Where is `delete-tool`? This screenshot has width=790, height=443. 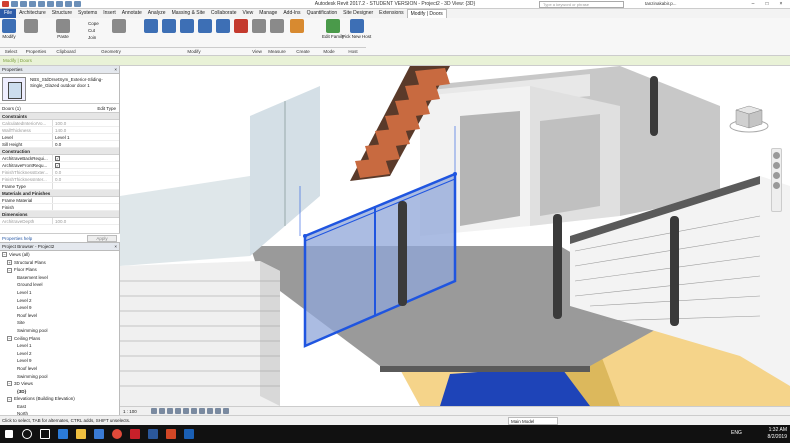
delete-tool is located at coordinates (241, 26).